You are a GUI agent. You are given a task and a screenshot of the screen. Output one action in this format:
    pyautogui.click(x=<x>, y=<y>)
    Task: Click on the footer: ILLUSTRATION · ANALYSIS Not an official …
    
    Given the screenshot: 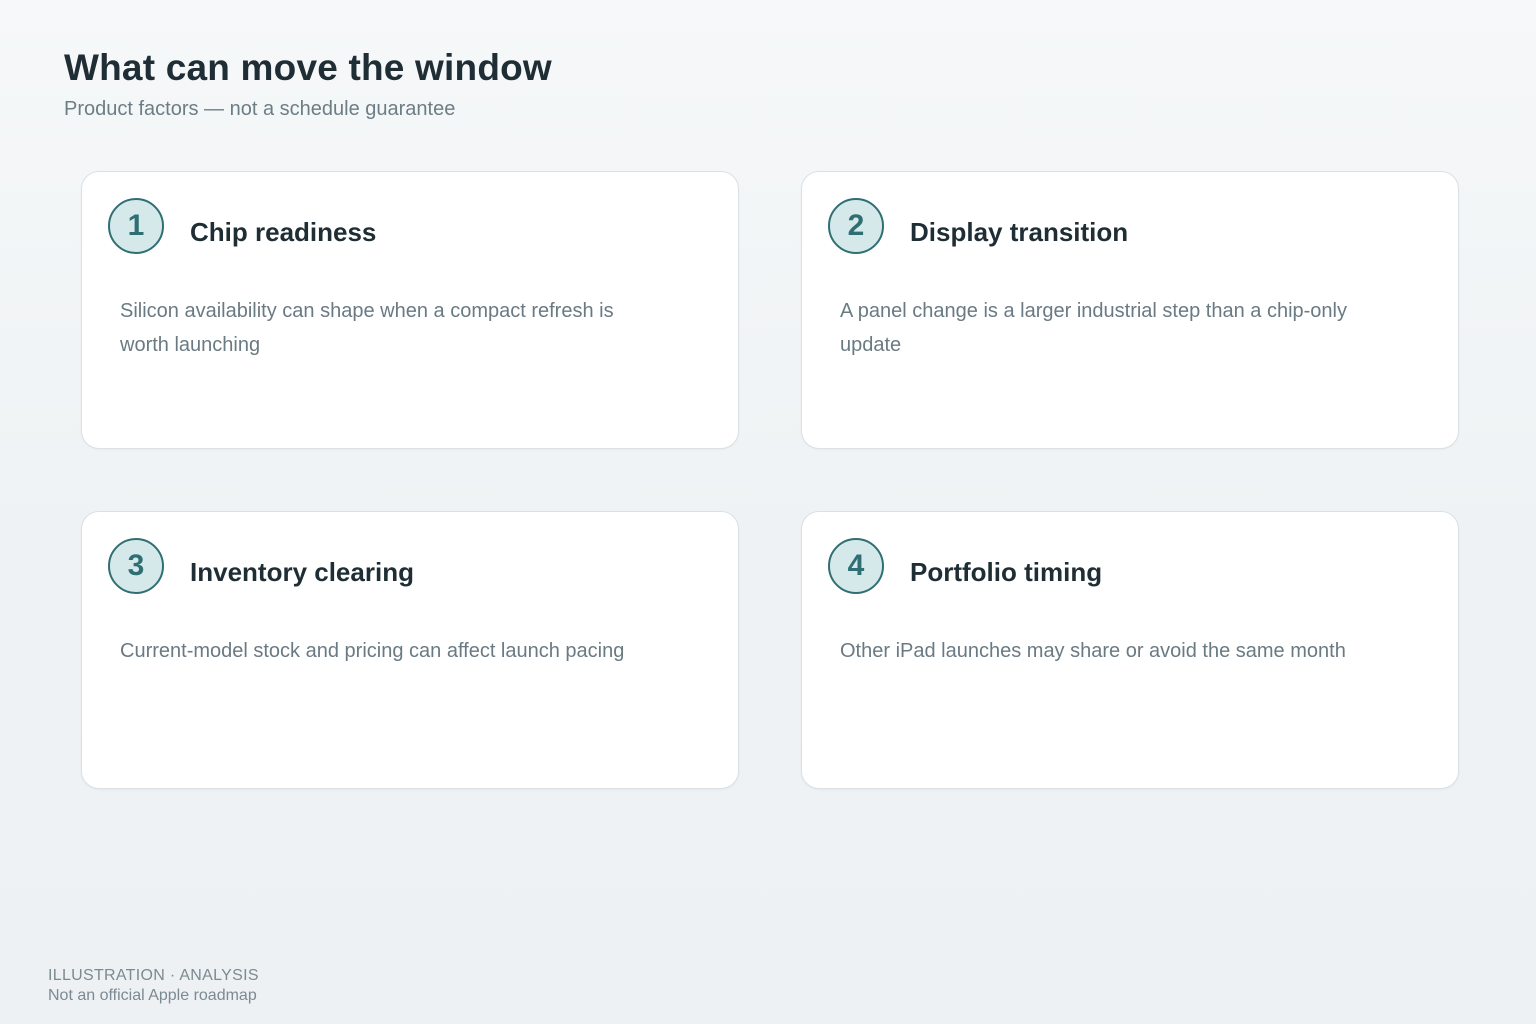 What is the action you would take?
    pyautogui.click(x=153, y=986)
    